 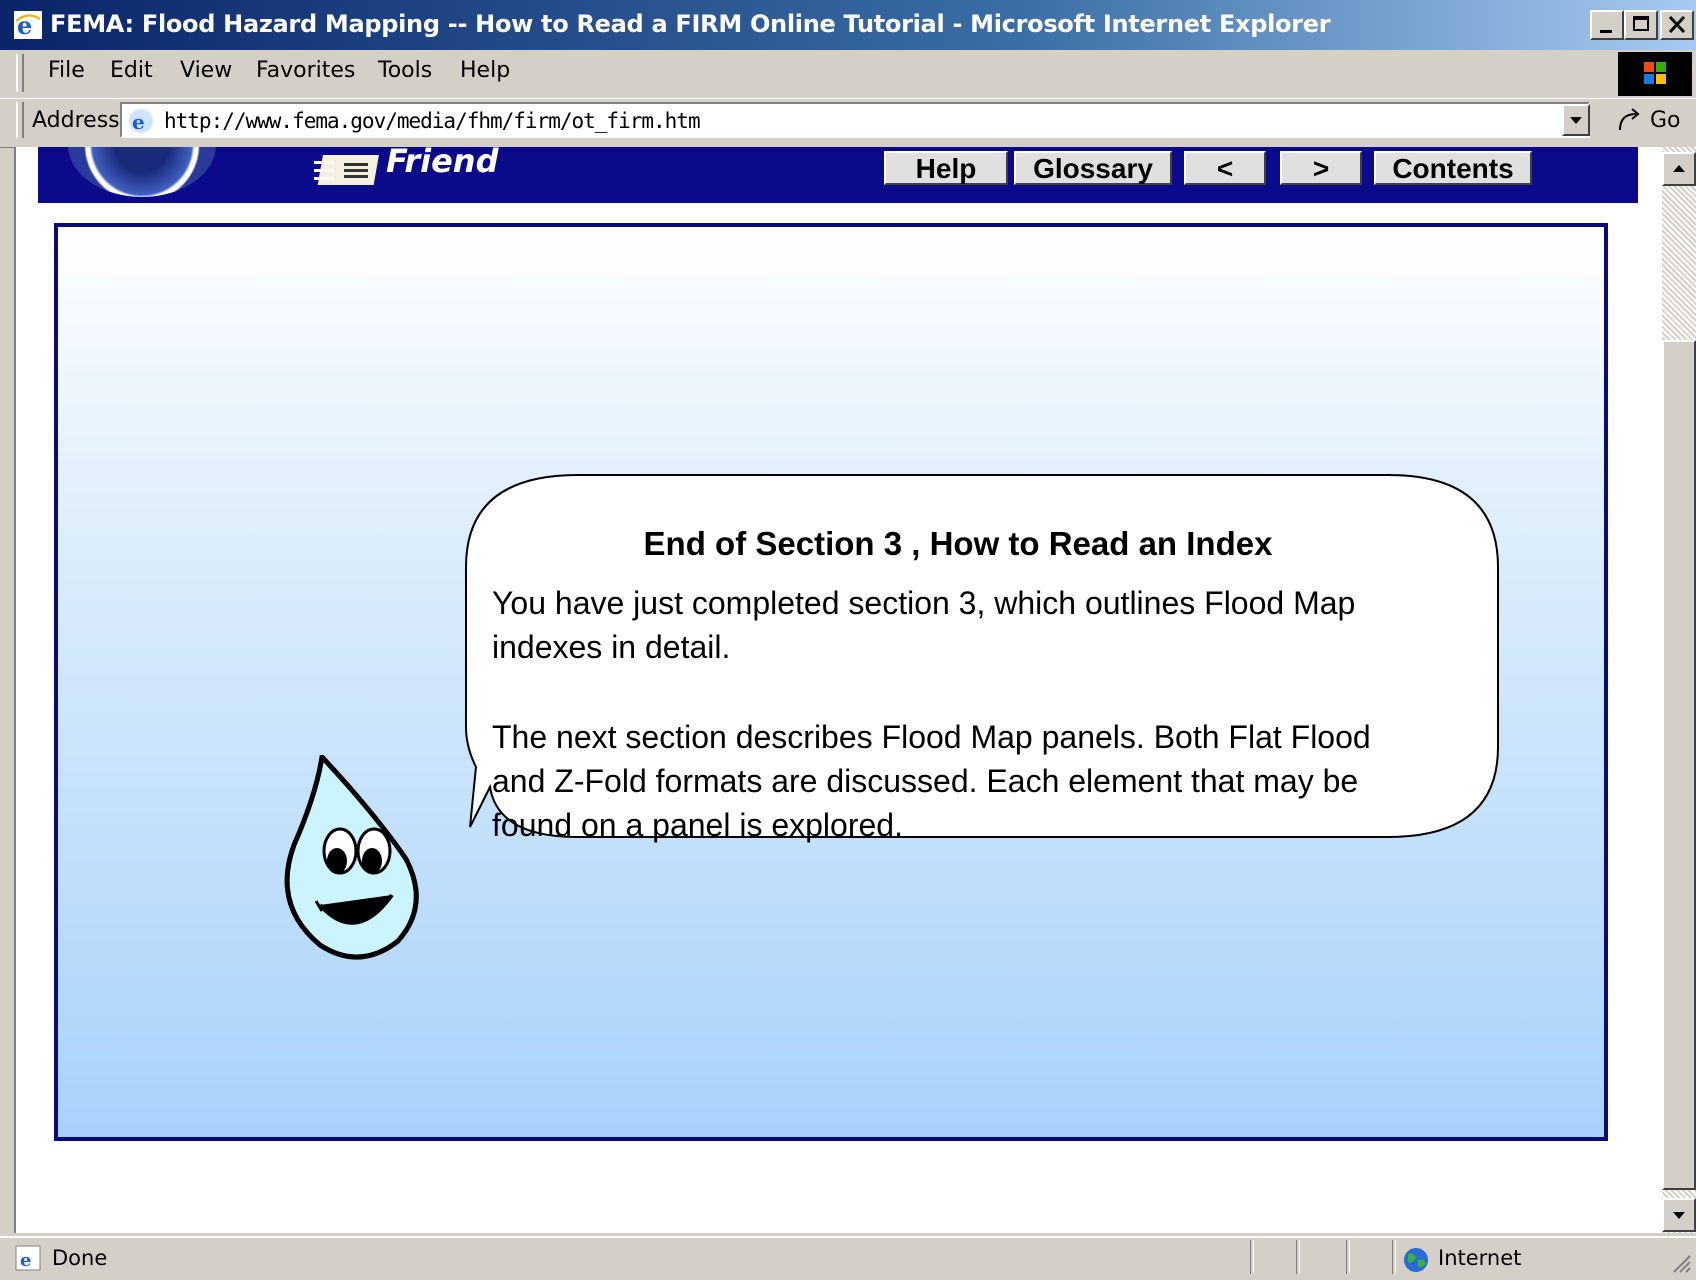 What do you see at coordinates (958, 543) in the screenshot?
I see `section-end-title: End of Section 3 , How to Read an Index` at bounding box center [958, 543].